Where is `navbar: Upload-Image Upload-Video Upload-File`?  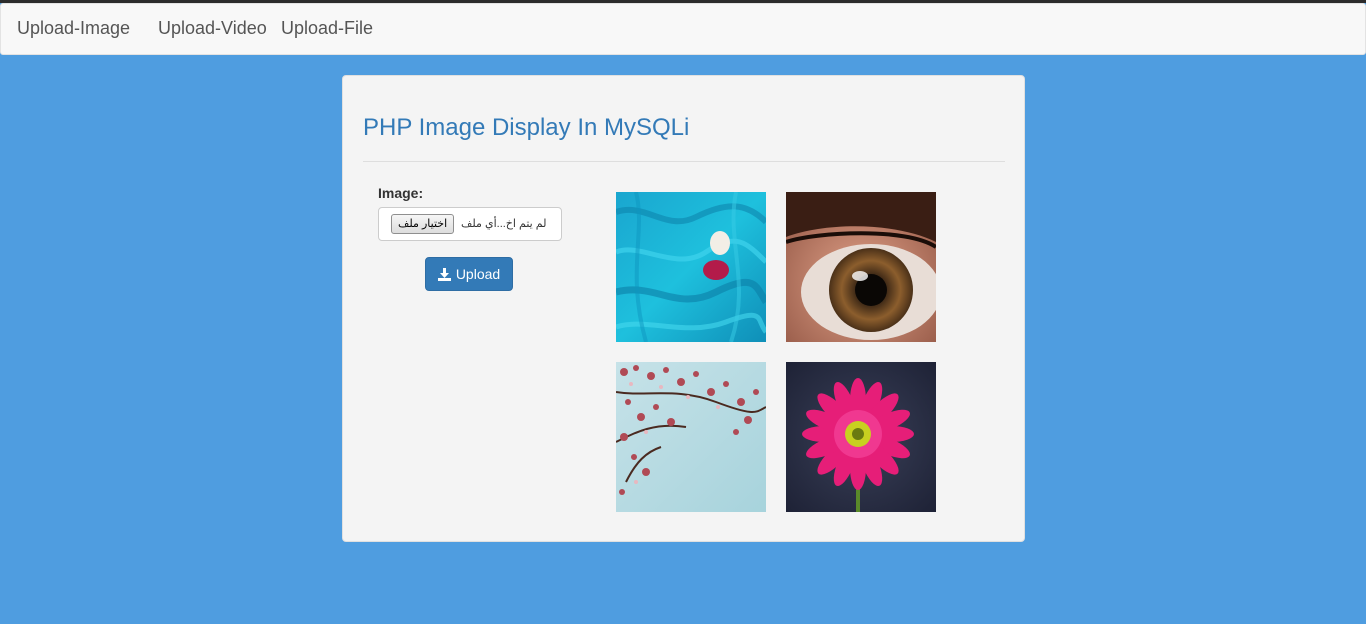 navbar: Upload-Image Upload-Video Upload-File is located at coordinates (683, 29).